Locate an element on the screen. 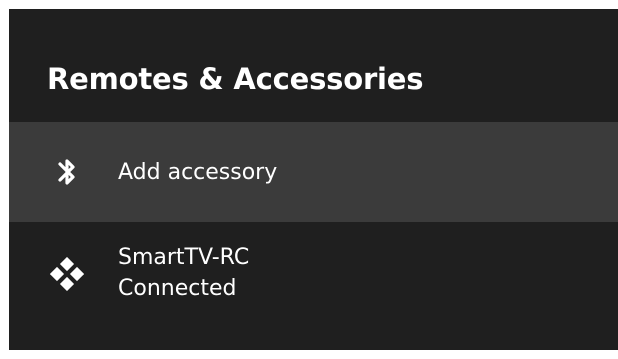 The width and height of the screenshot is (618, 359). remote-name: SmartTV-RC is located at coordinates (184, 257).